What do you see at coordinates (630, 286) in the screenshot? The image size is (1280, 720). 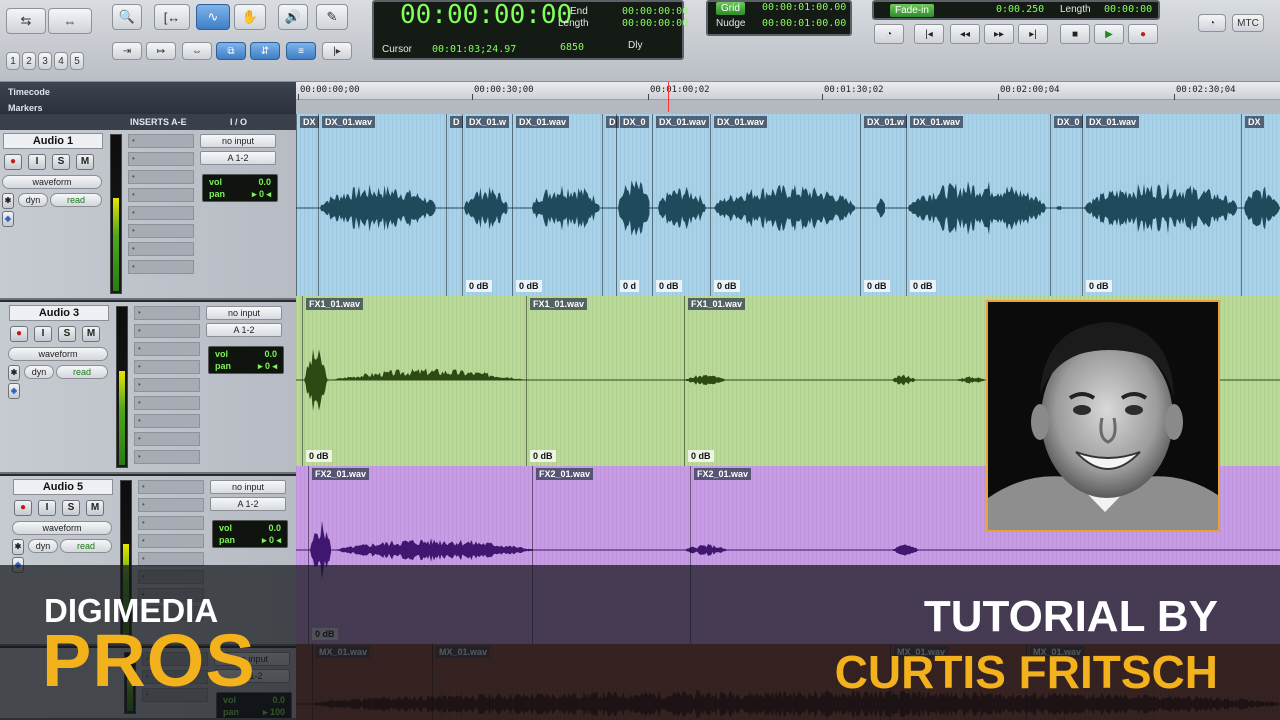 I see `clip-gain: 0 d` at bounding box center [630, 286].